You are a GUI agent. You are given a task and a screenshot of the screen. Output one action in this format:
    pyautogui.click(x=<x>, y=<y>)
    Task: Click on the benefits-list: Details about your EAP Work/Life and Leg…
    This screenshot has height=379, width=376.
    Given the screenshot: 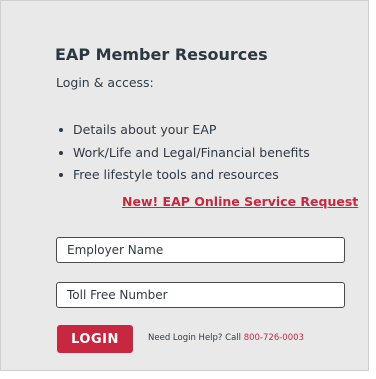 What is the action you would take?
    pyautogui.click(x=183, y=155)
    